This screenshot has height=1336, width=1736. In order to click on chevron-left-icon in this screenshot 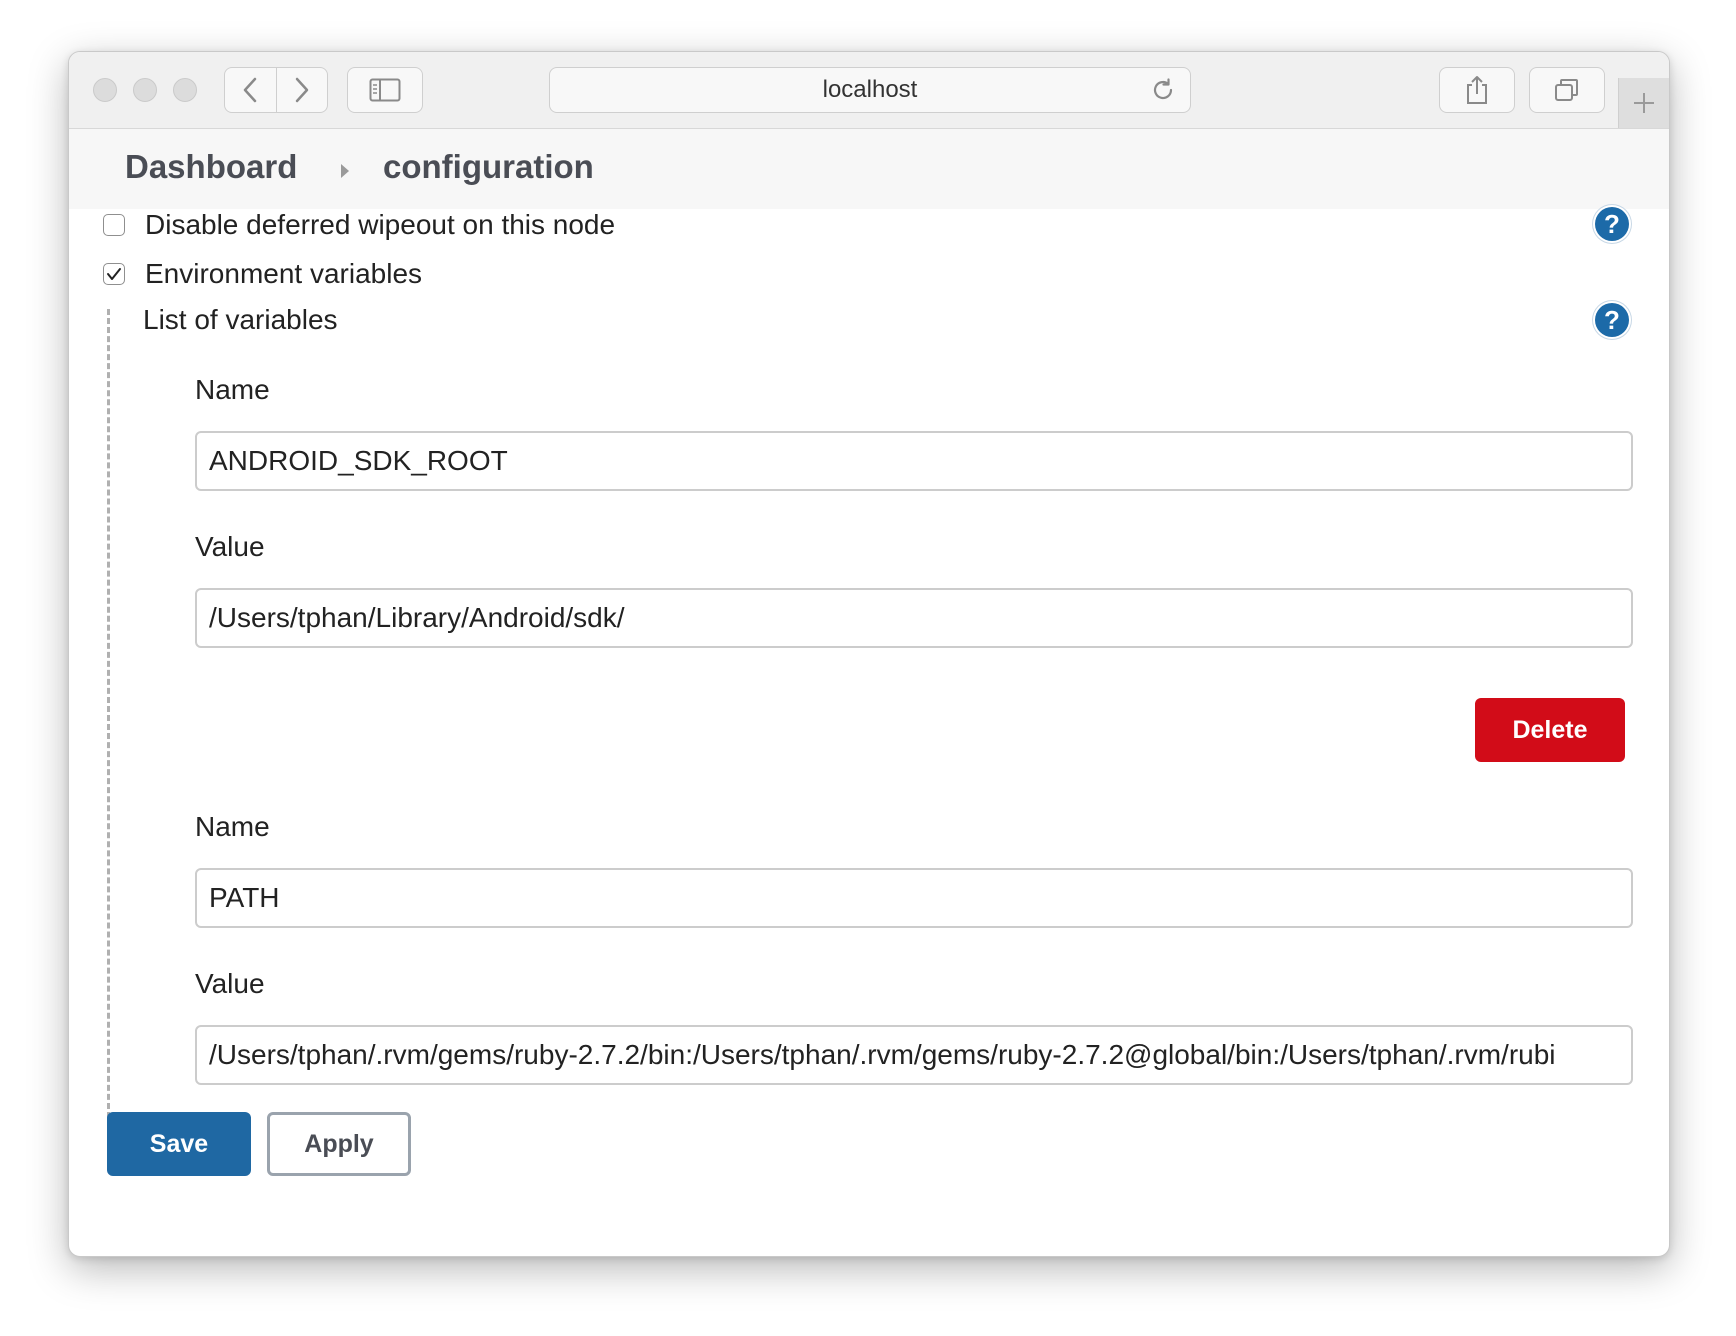, I will do `click(250, 90)`.